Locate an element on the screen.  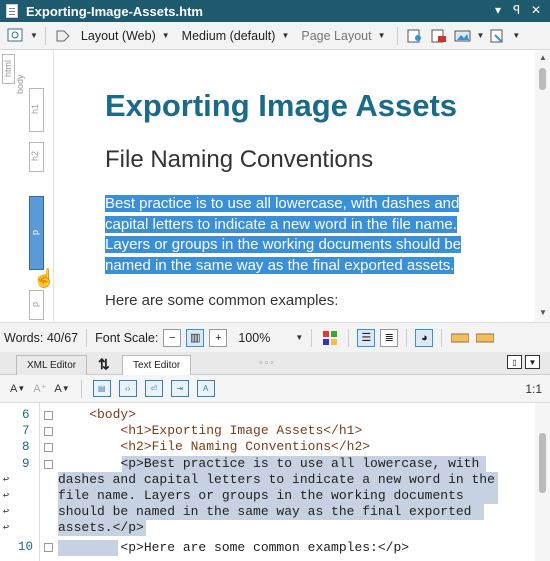
code-scroll-thumb is located at coordinates (542, 463).